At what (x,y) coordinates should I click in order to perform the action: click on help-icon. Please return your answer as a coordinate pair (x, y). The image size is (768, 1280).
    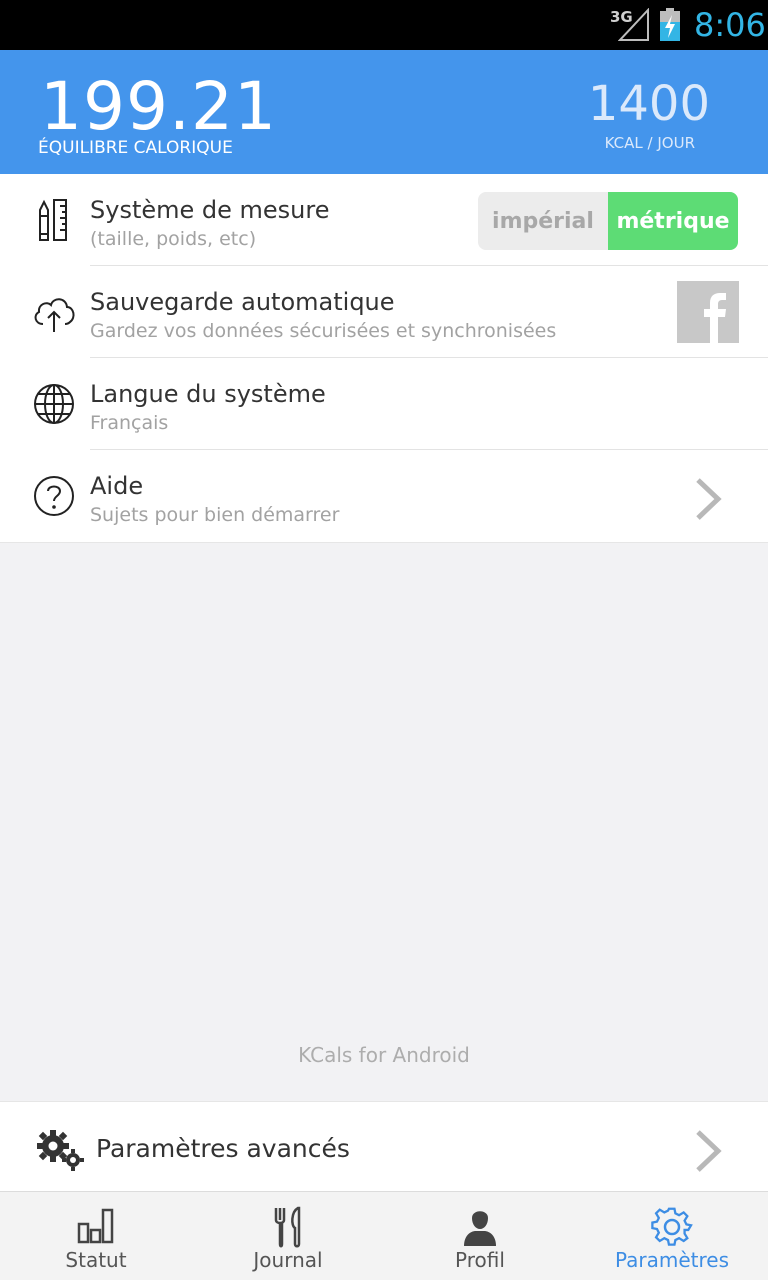
    Looking at the image, I should click on (54, 496).